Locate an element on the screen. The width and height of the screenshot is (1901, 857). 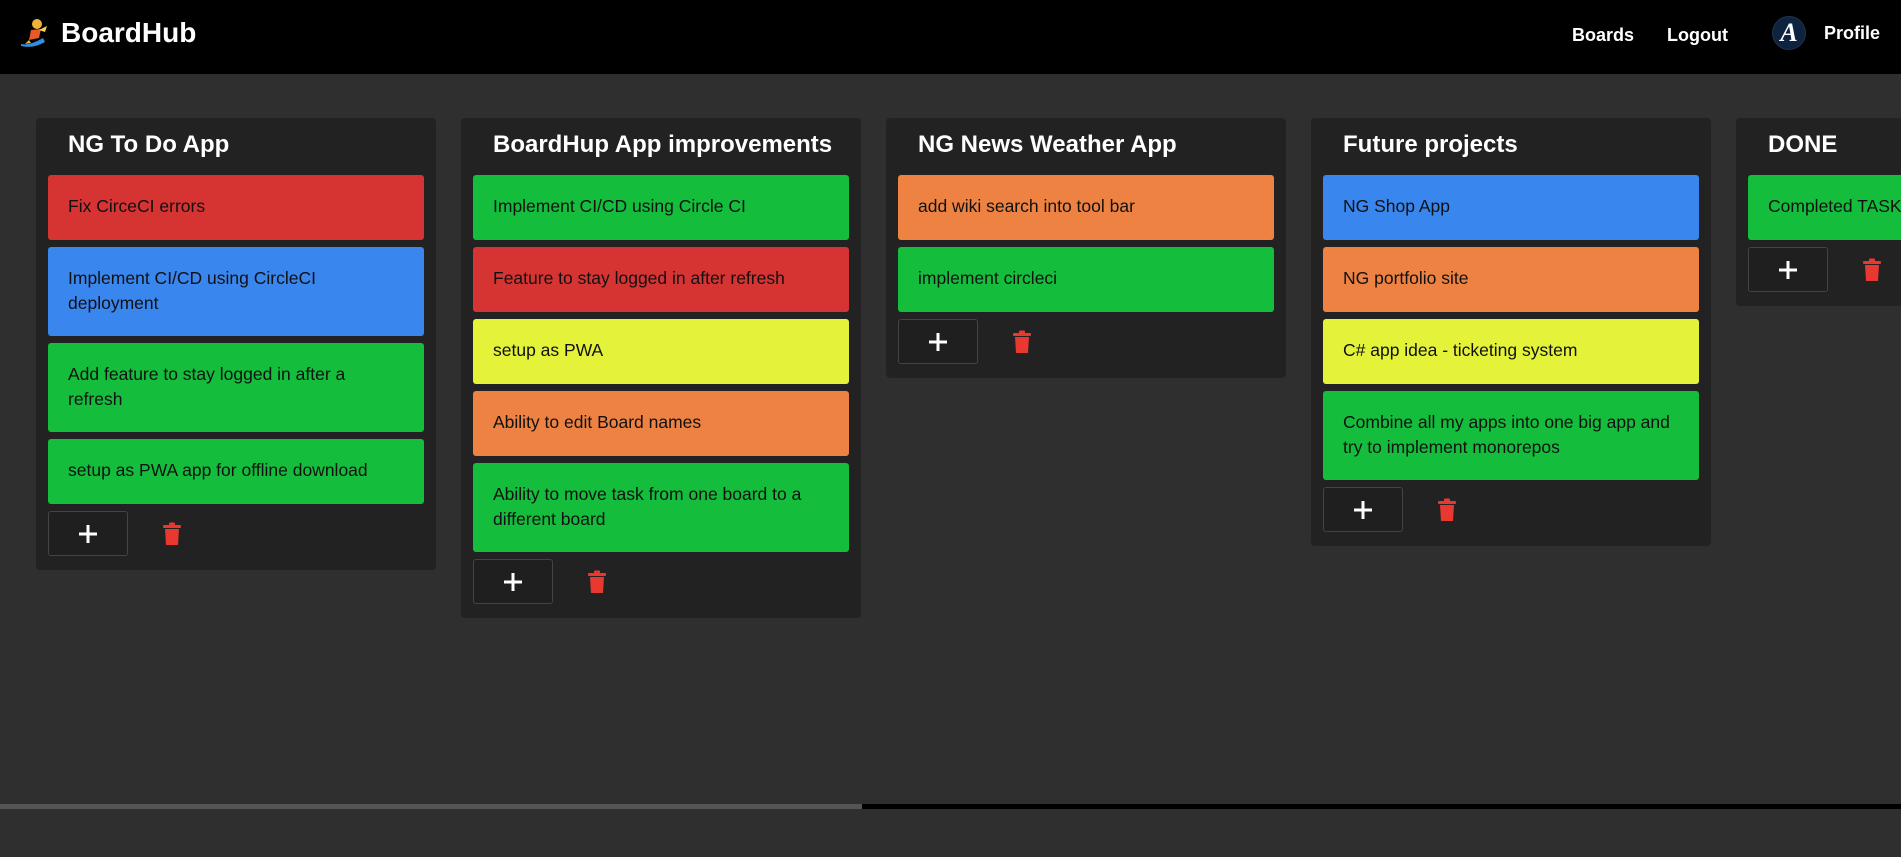
profile-link: A Profile is located at coordinates (1826, 33).